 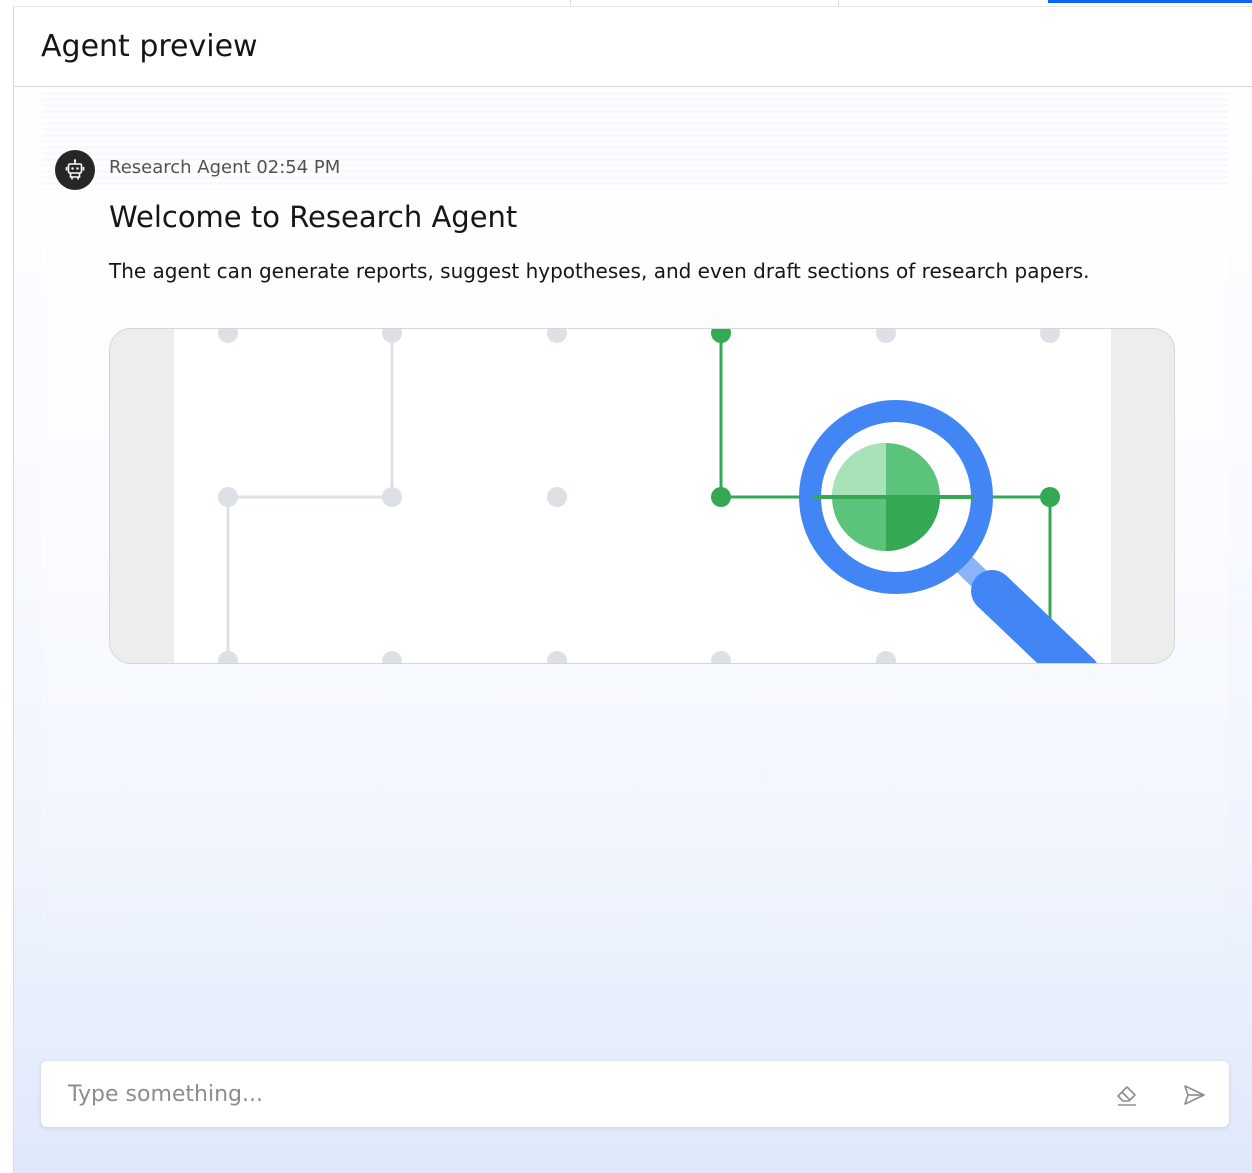 I want to click on message-meta: Research Agent 02:54 PM, so click(x=224, y=167).